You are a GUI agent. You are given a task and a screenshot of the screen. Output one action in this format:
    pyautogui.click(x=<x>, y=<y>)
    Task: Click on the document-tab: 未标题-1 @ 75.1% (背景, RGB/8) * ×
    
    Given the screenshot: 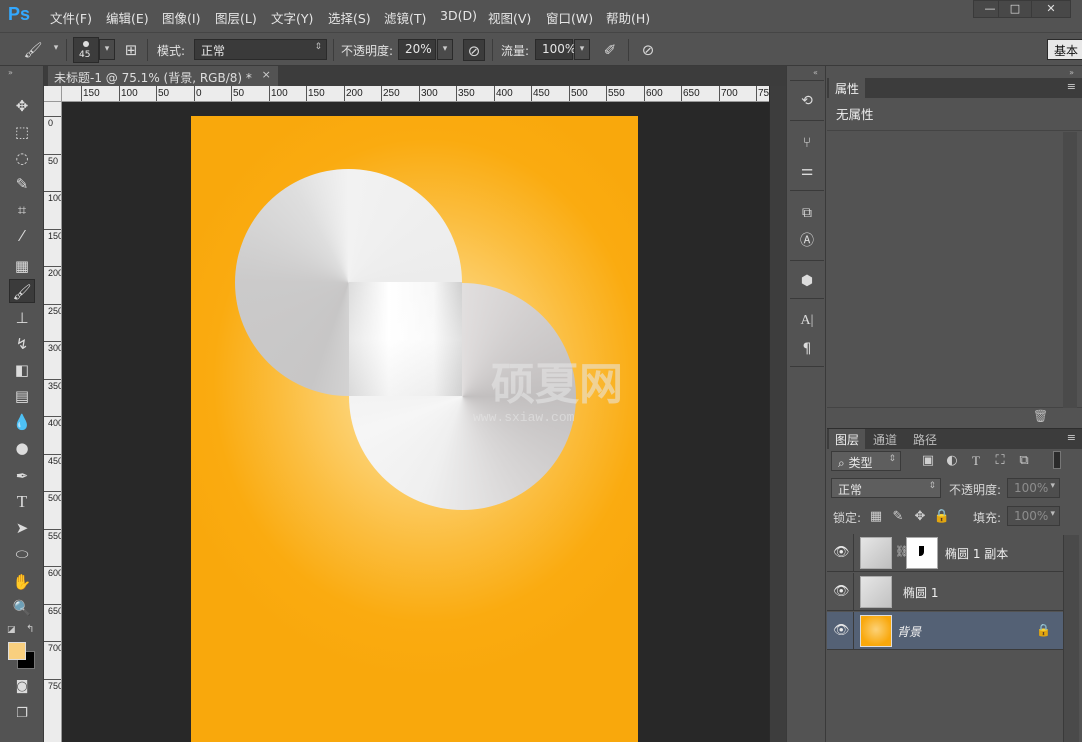 What is the action you would take?
    pyautogui.click(x=163, y=76)
    